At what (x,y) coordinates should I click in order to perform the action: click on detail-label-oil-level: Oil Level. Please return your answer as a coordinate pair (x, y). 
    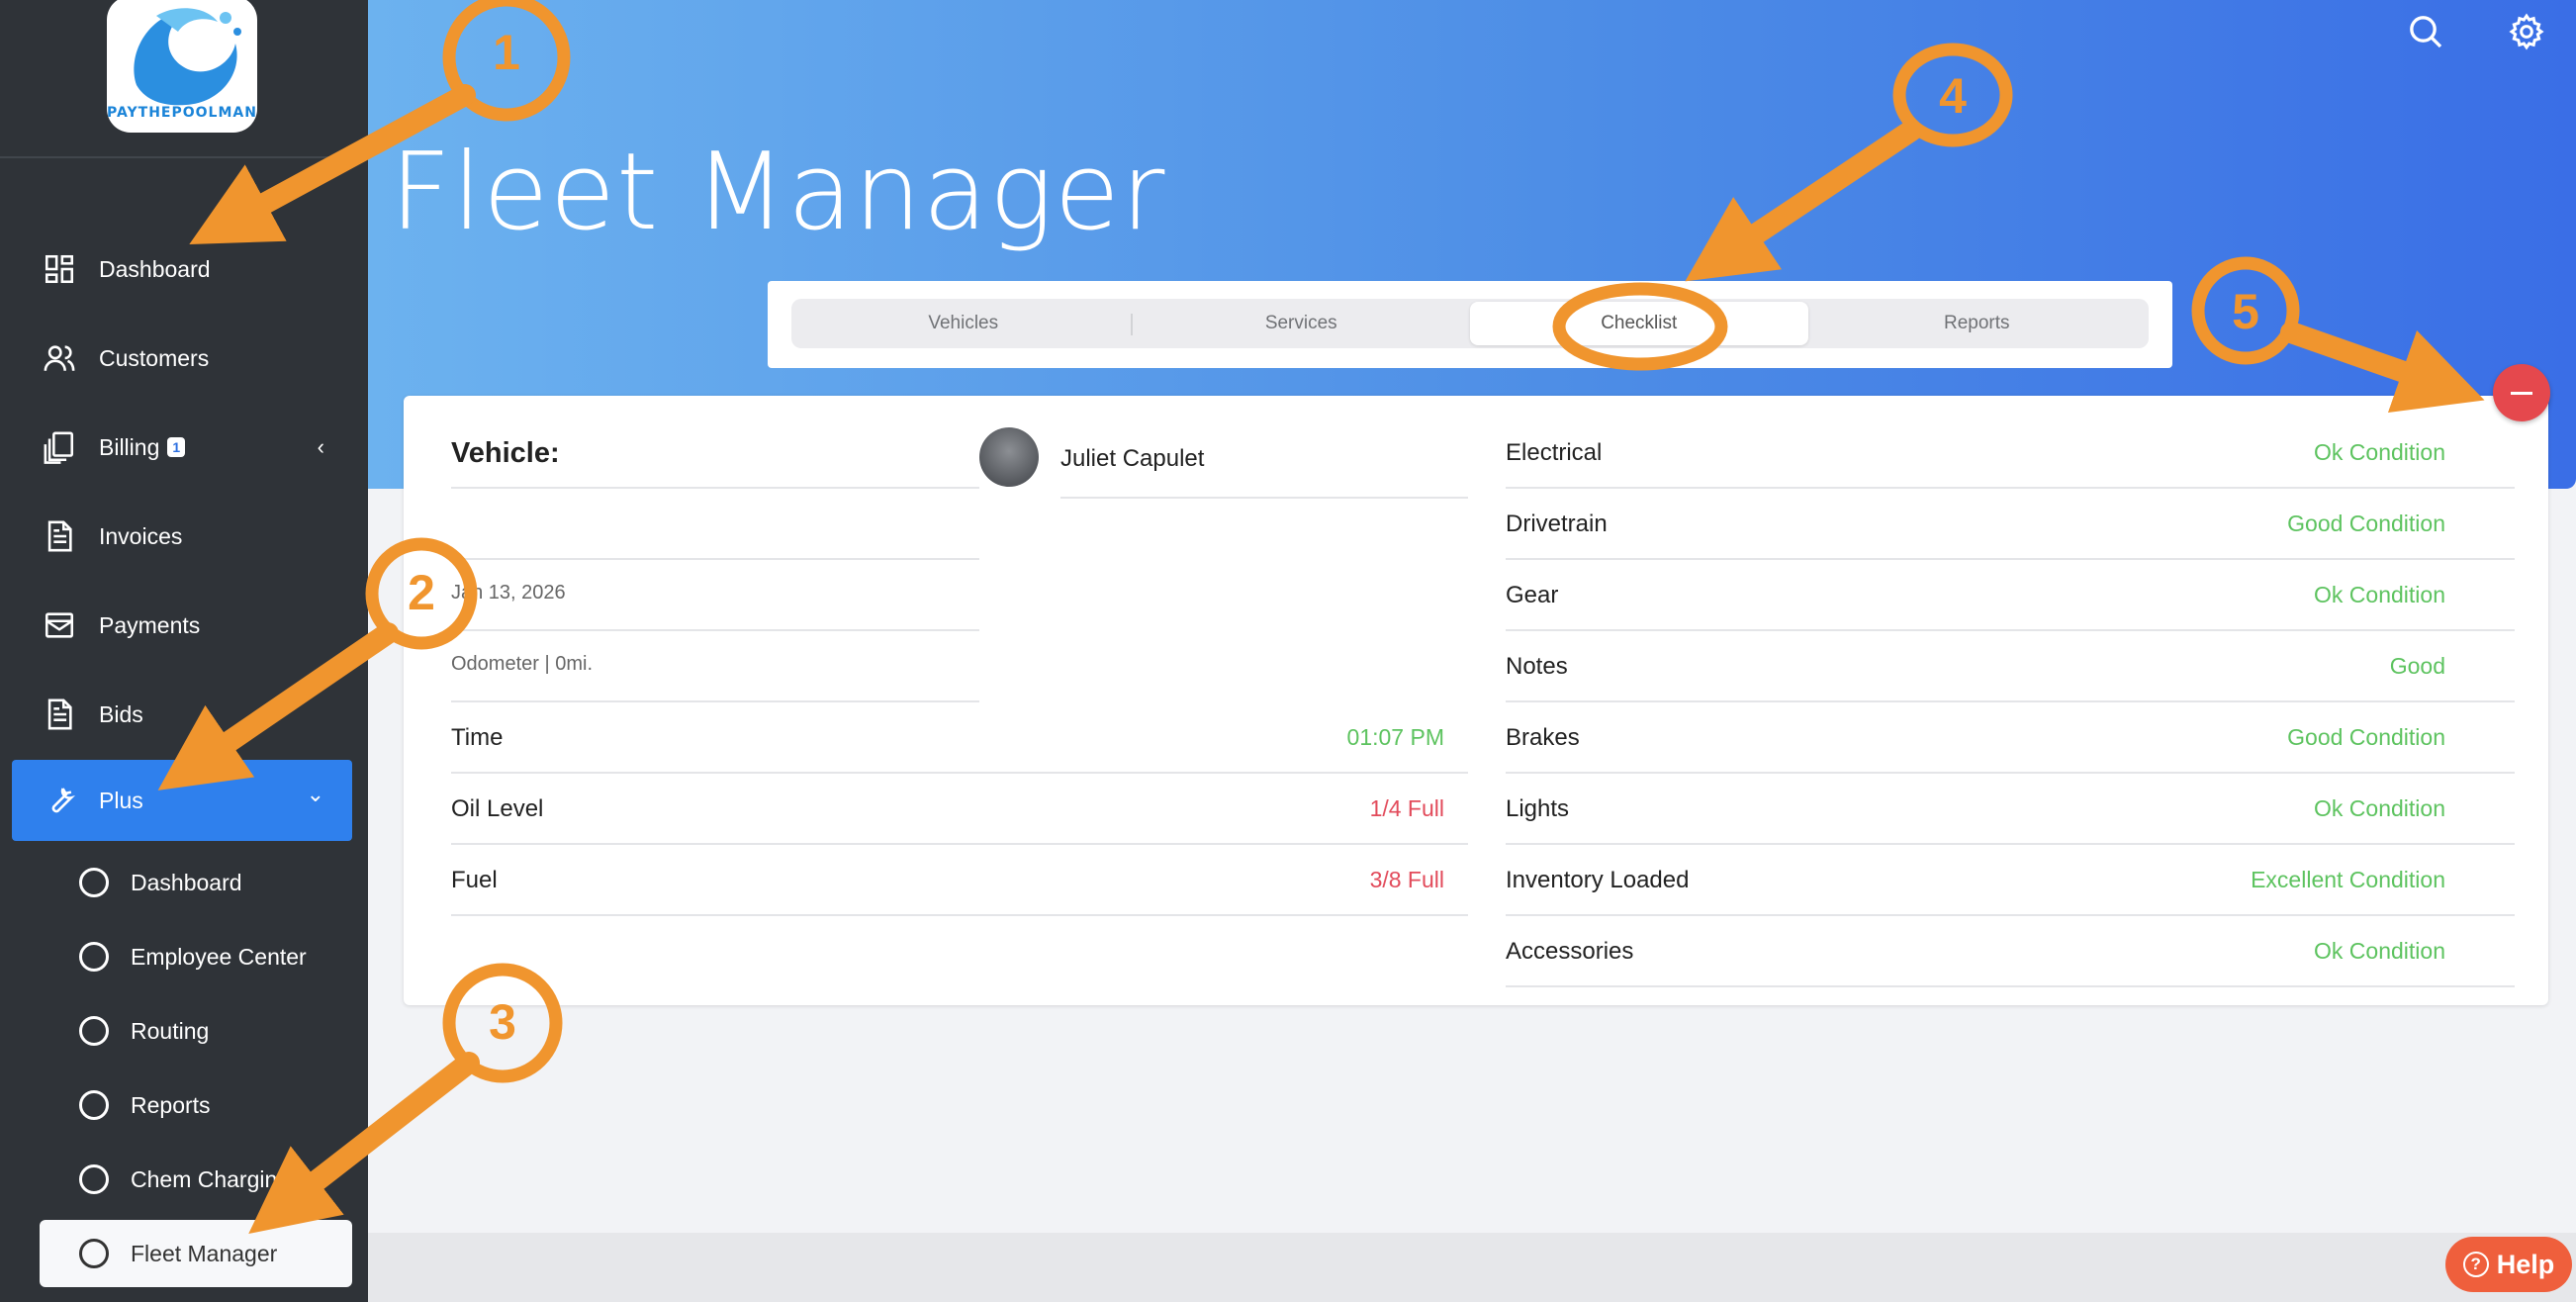
    Looking at the image, I should click on (497, 808).